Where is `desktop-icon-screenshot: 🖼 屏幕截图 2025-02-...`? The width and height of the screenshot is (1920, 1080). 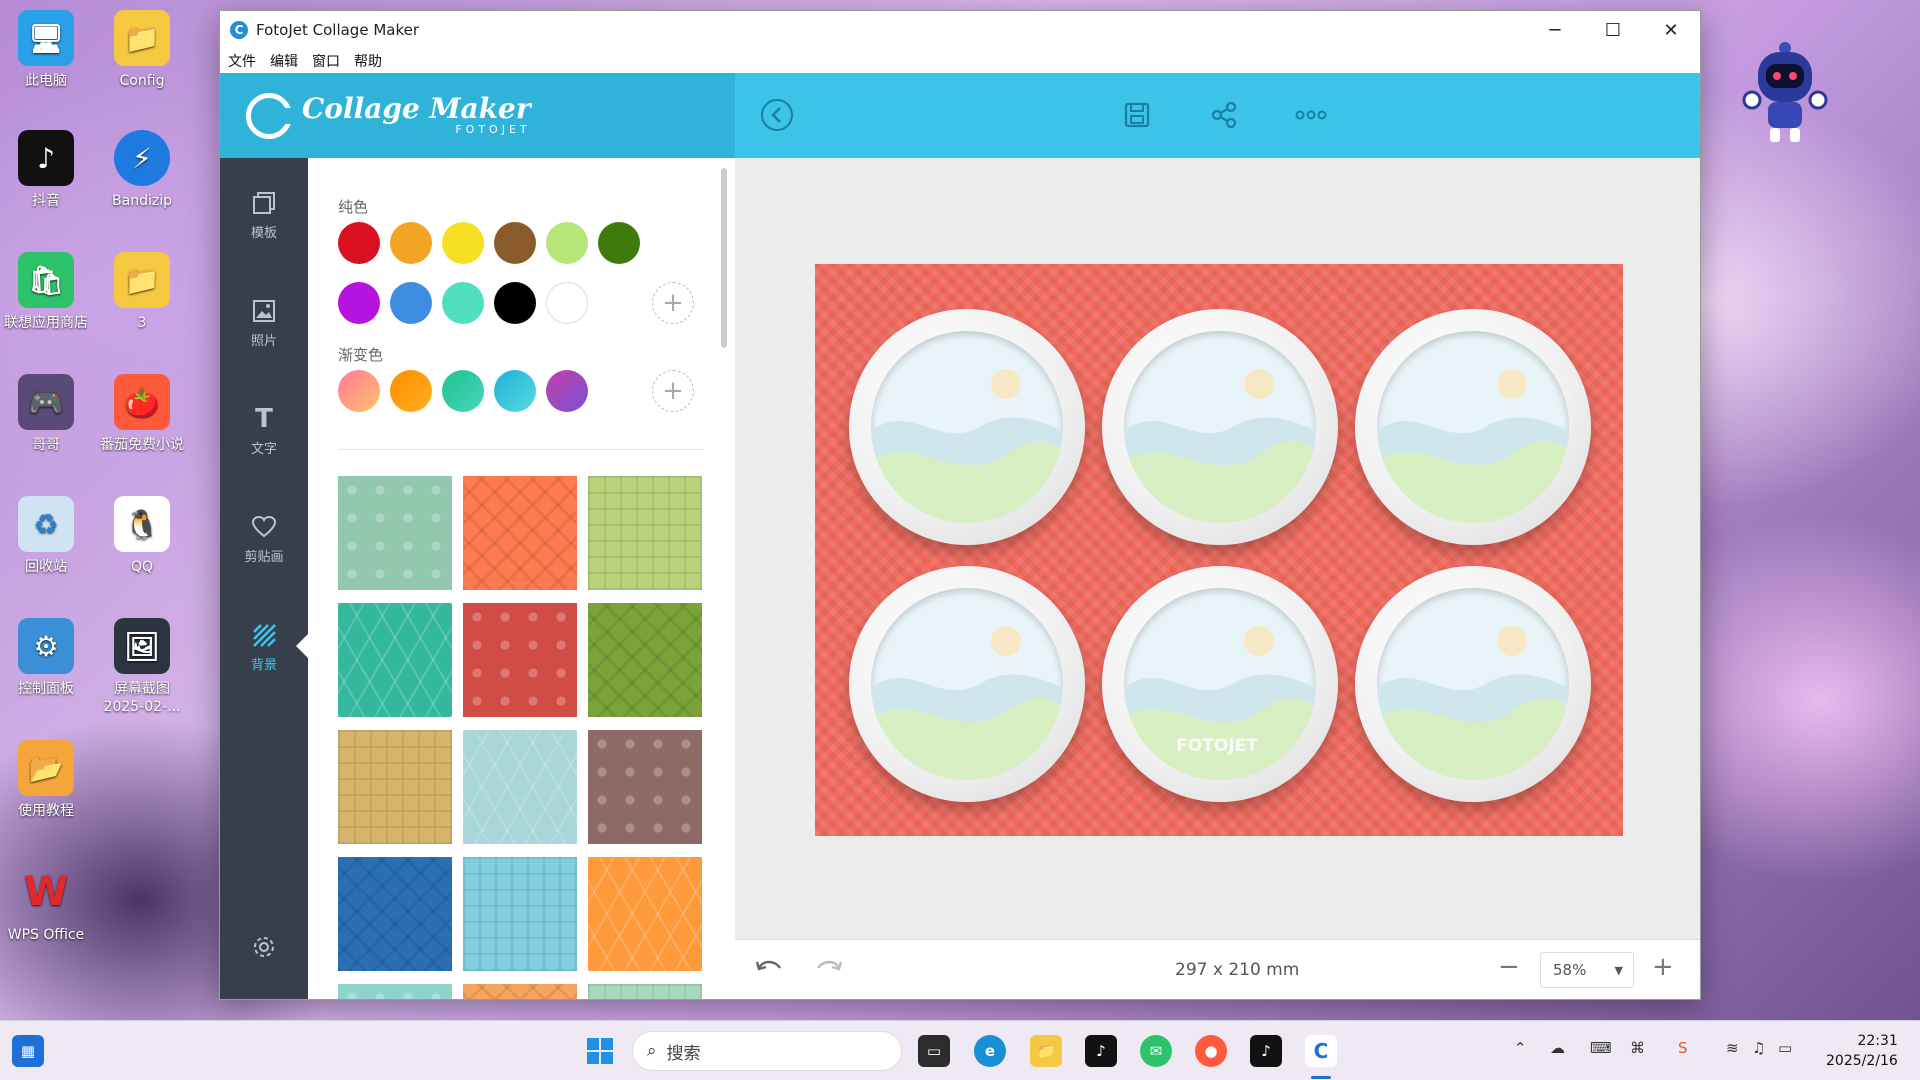
desktop-icon-screenshot: 🖼 屏幕截图 2025-02-... is located at coordinates (142, 667).